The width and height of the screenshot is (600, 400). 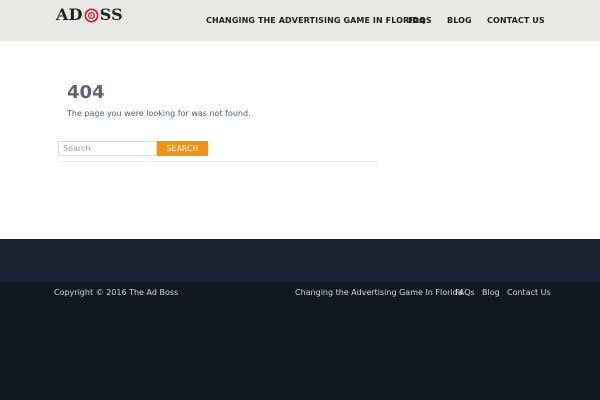 What do you see at coordinates (516, 21) in the screenshot?
I see `nav-item-contact-us: CONTACT US` at bounding box center [516, 21].